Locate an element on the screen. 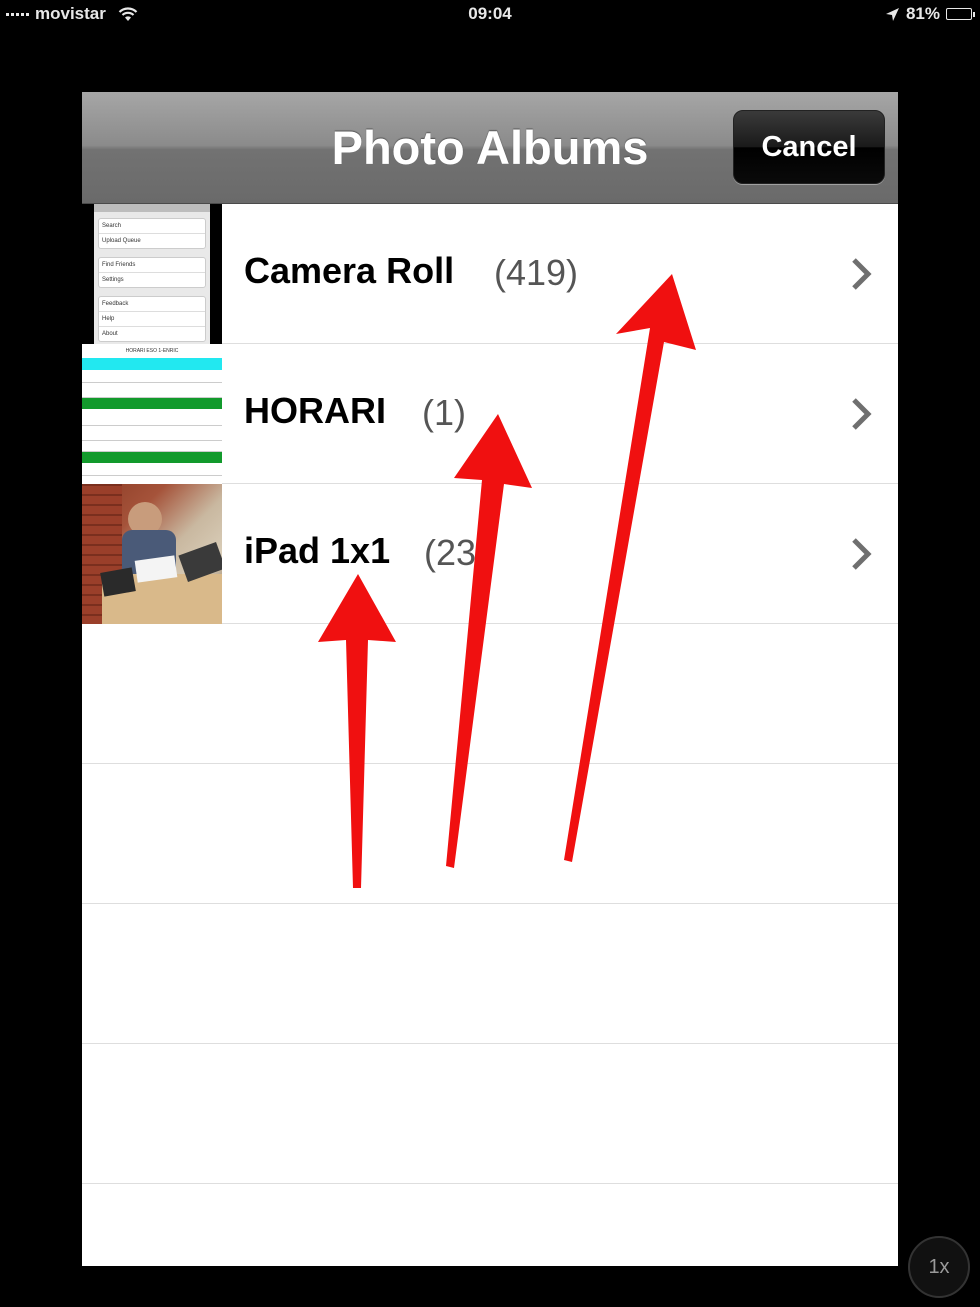  status-right: 81% is located at coordinates (930, 14).